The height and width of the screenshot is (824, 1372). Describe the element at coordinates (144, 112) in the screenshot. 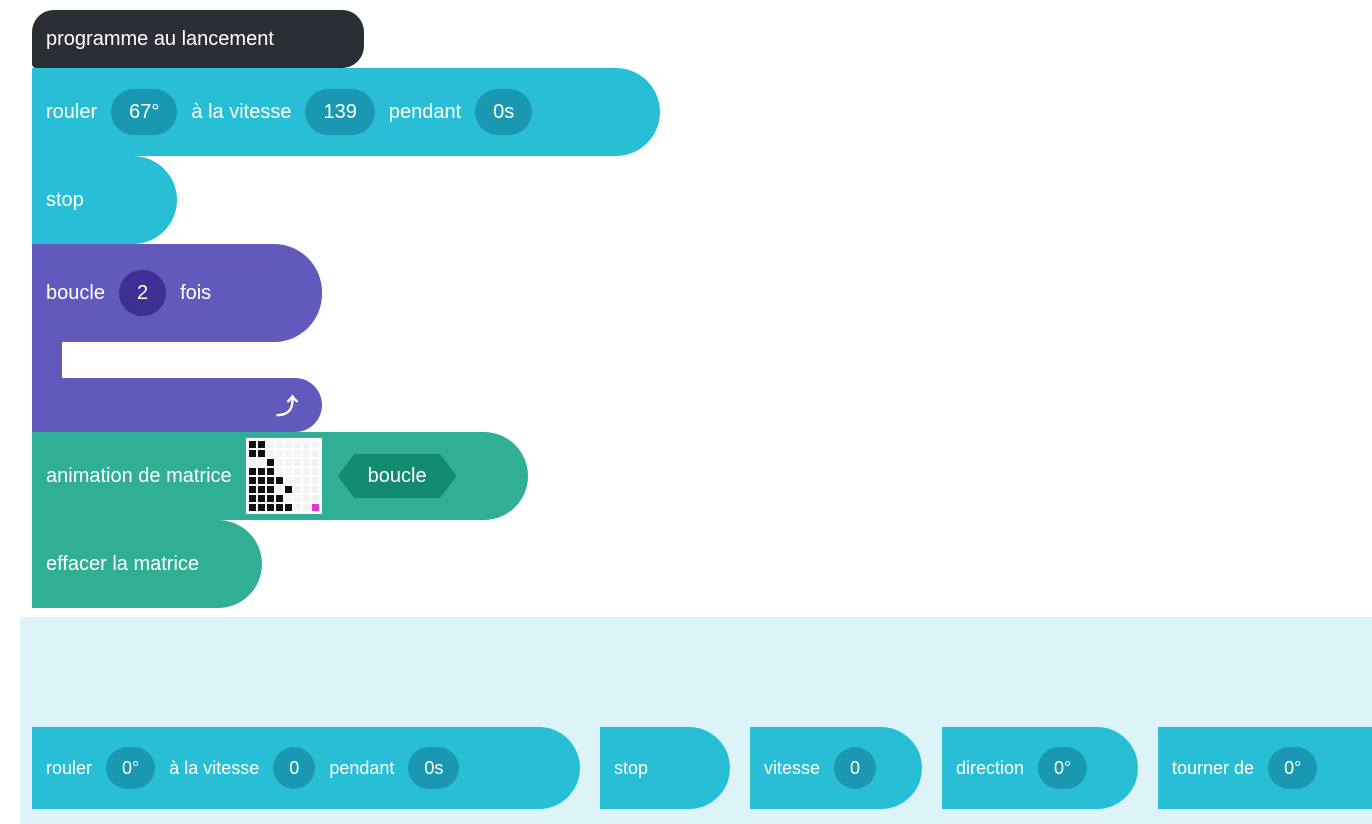

I see `angle-input: 67°` at that location.